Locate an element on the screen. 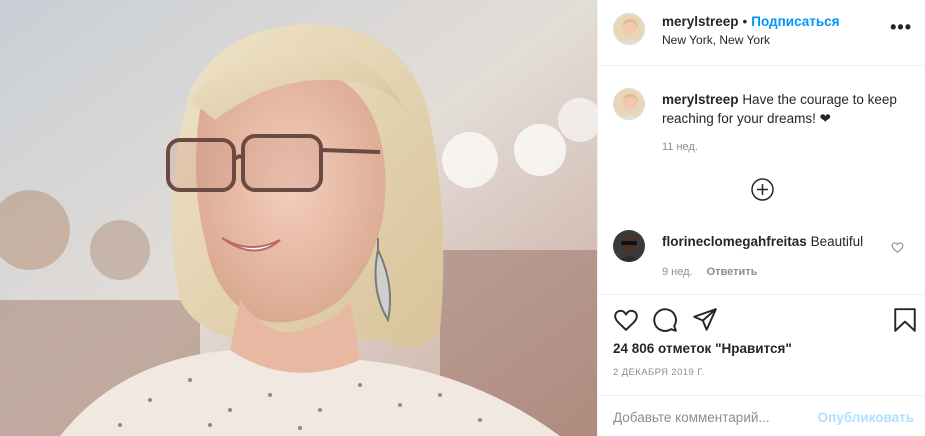 Image resolution: width=925 pixels, height=436 pixels. reply-button: Ответить is located at coordinates (732, 272).